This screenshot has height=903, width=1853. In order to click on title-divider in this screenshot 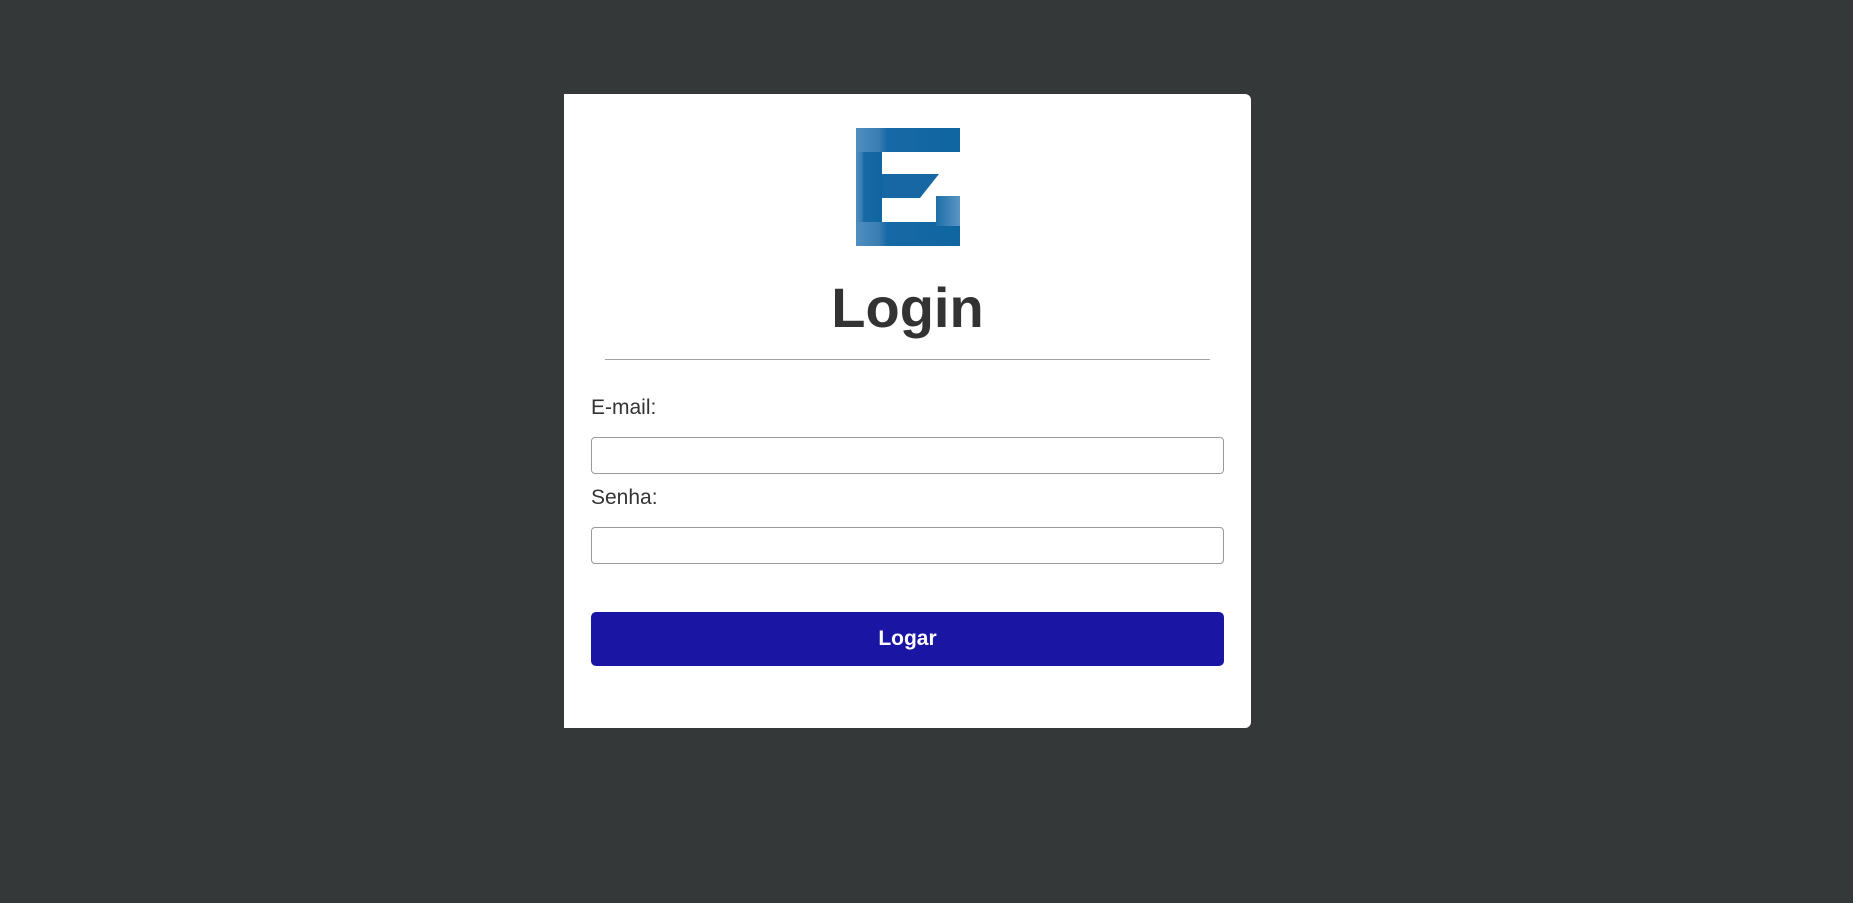, I will do `click(907, 359)`.